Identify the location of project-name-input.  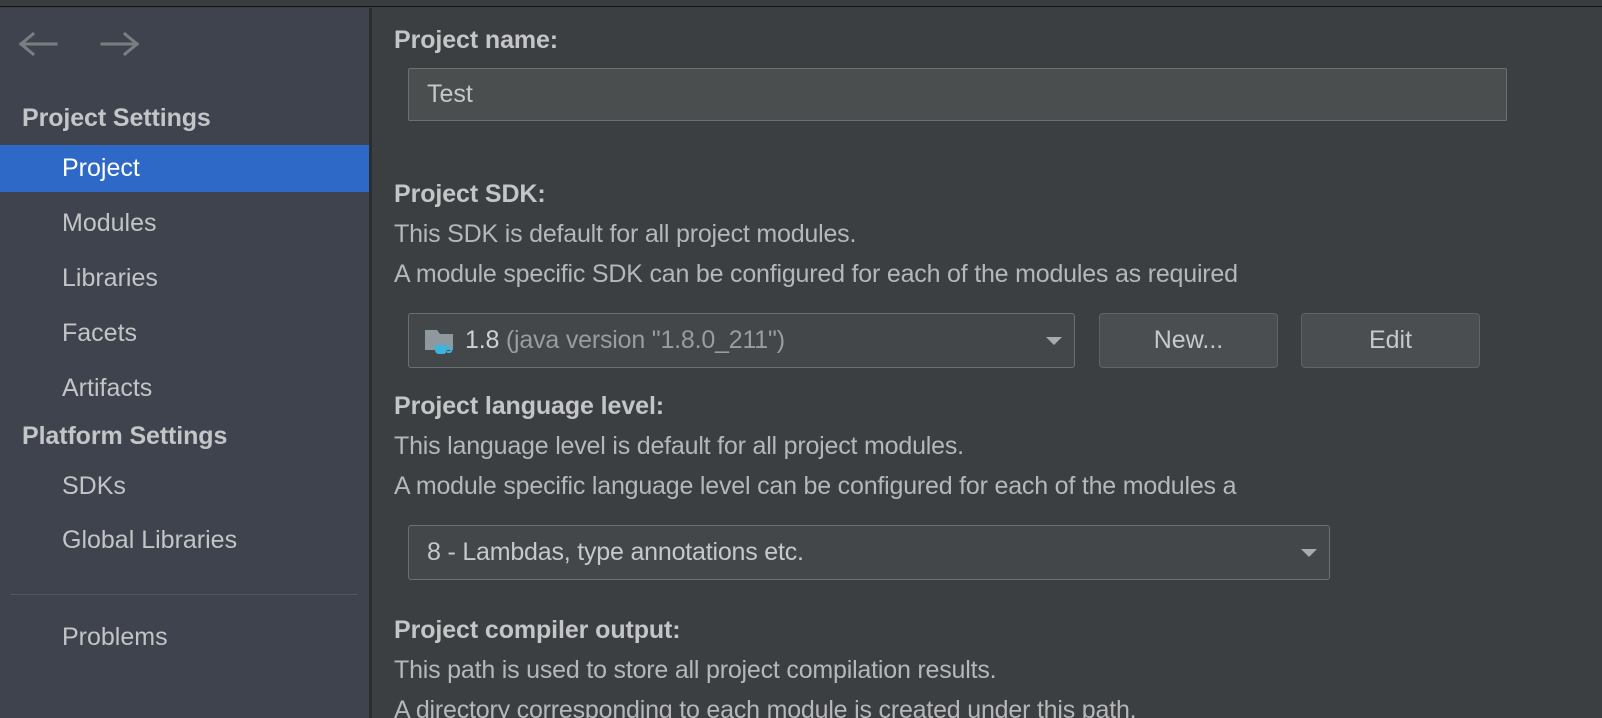
(957, 94).